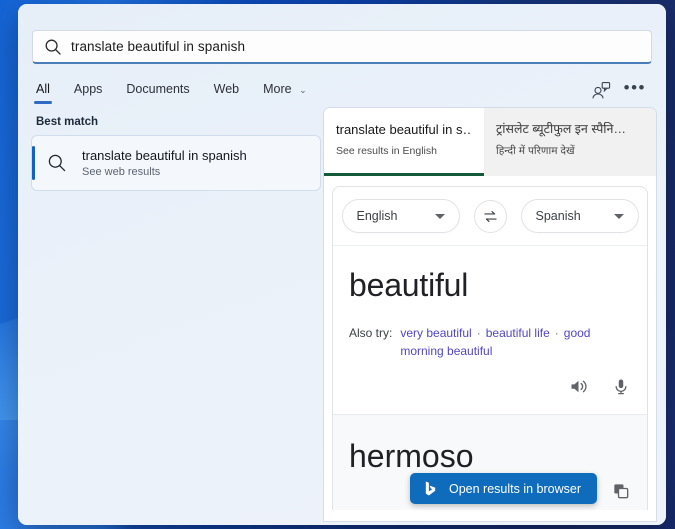 Image resolution: width=675 pixels, height=529 pixels. I want to click on swap-languages-button, so click(490, 216).